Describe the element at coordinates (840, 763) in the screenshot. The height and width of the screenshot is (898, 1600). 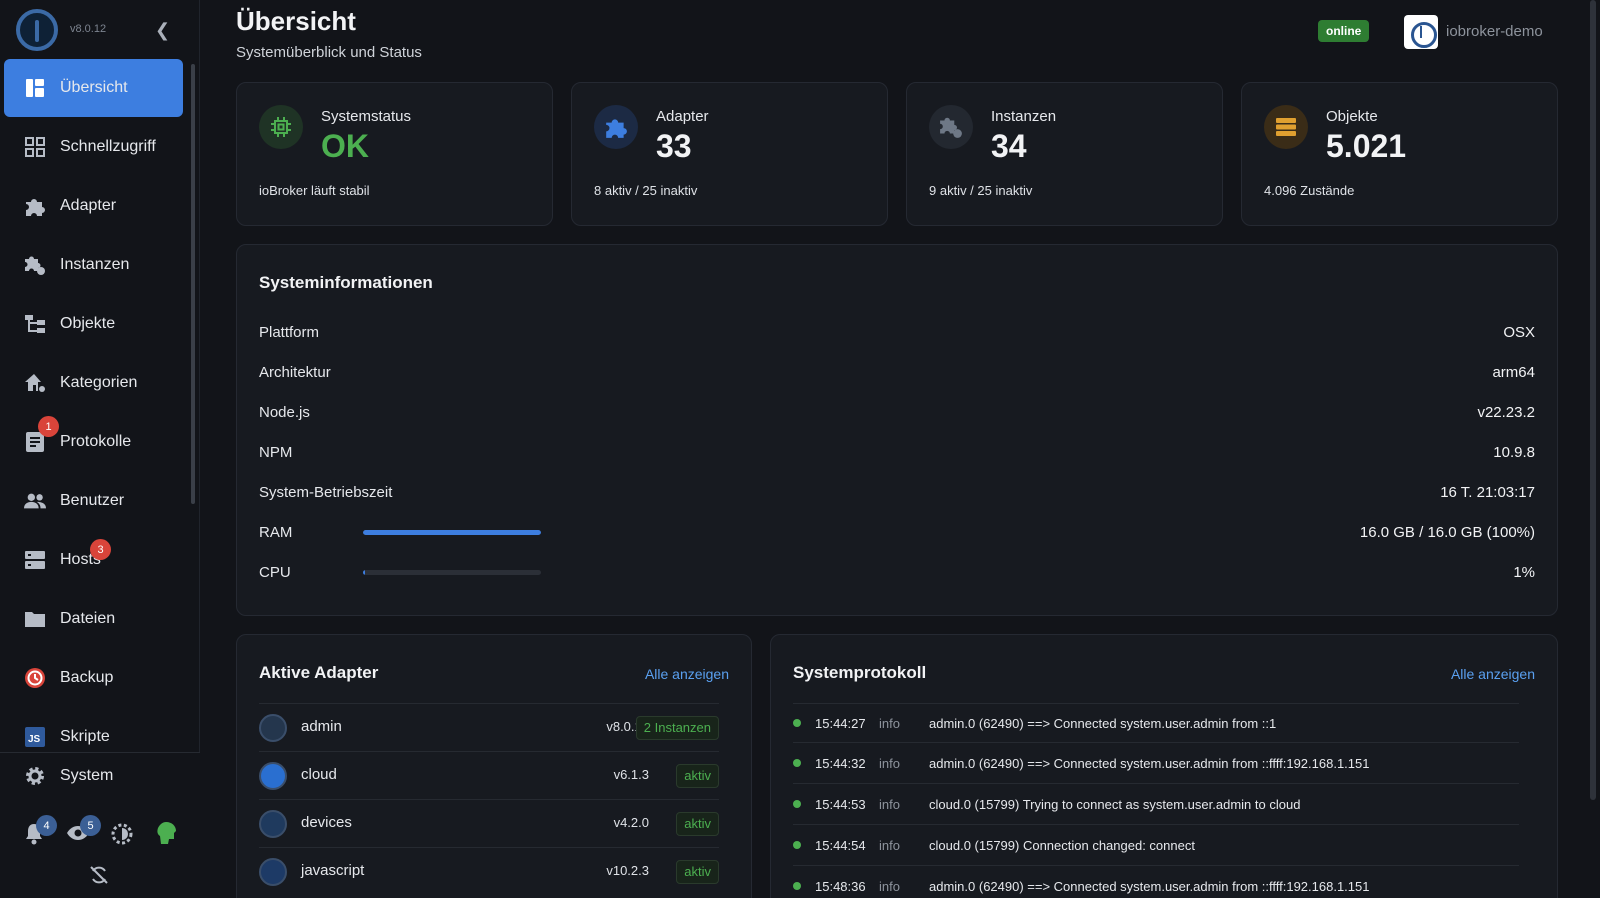
I see `log-time: 15:44:32` at that location.